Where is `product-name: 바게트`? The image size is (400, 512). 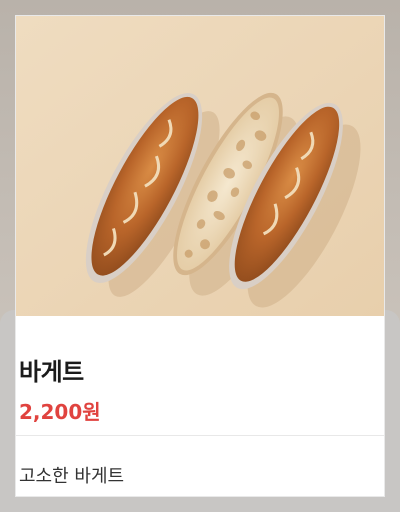 product-name: 바게트 is located at coordinates (51, 372).